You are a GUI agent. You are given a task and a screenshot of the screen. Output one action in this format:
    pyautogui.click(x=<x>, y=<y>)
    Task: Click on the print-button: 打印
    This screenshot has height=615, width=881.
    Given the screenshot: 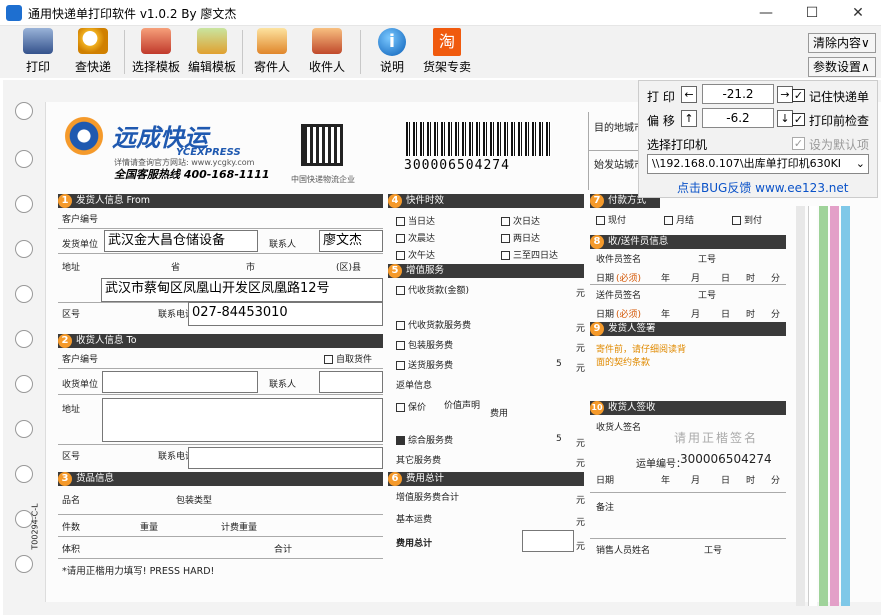 What is the action you would take?
    pyautogui.click(x=38, y=52)
    